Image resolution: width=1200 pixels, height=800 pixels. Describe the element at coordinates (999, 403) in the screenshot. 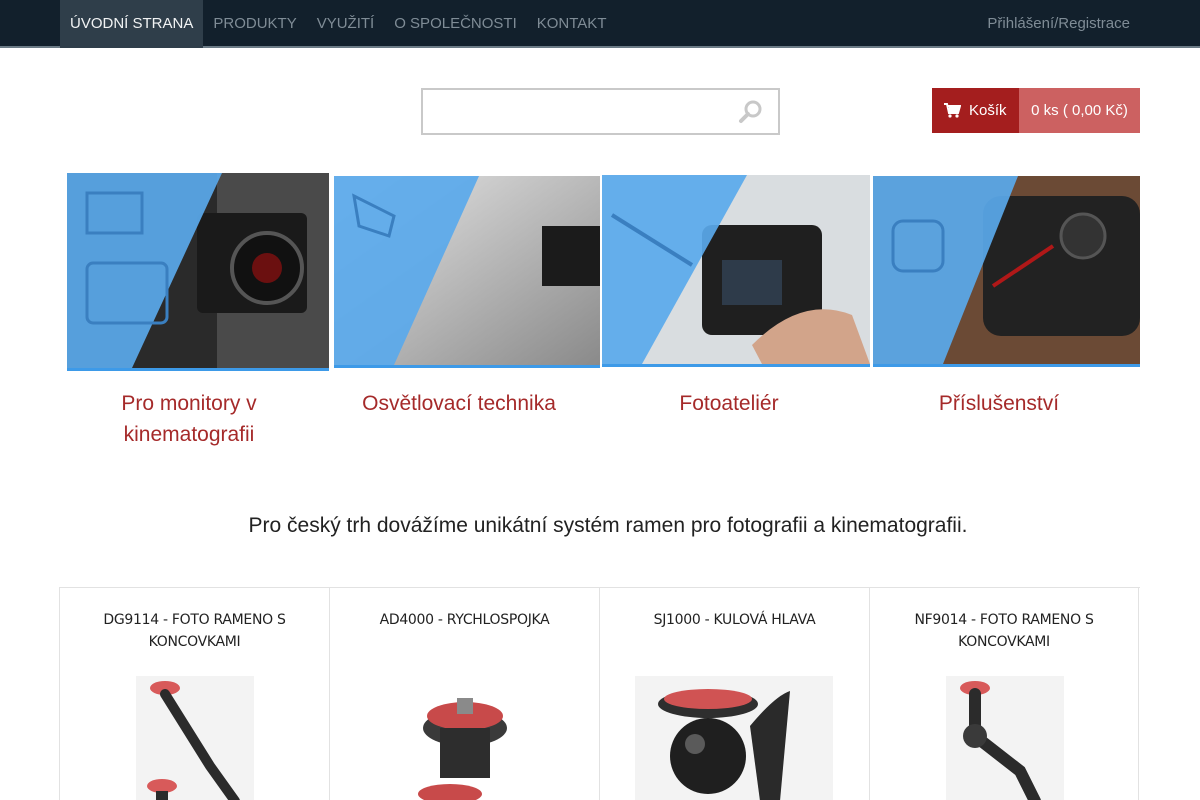

I see `category-title: Příslušenství` at that location.